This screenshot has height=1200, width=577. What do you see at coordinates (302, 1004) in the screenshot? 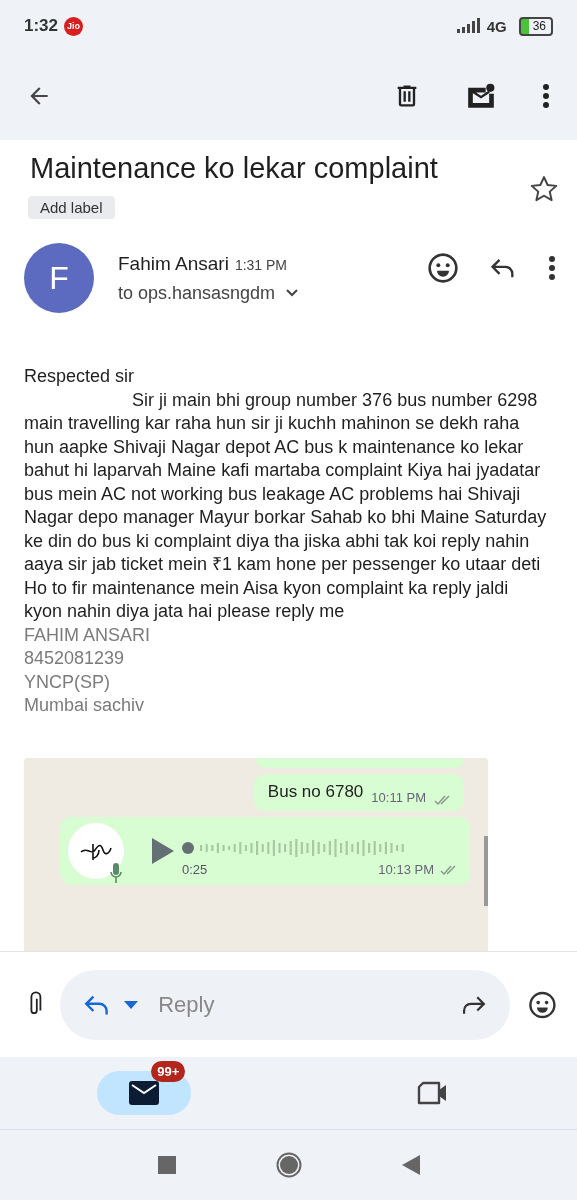
I see `reply-input: Reply` at bounding box center [302, 1004].